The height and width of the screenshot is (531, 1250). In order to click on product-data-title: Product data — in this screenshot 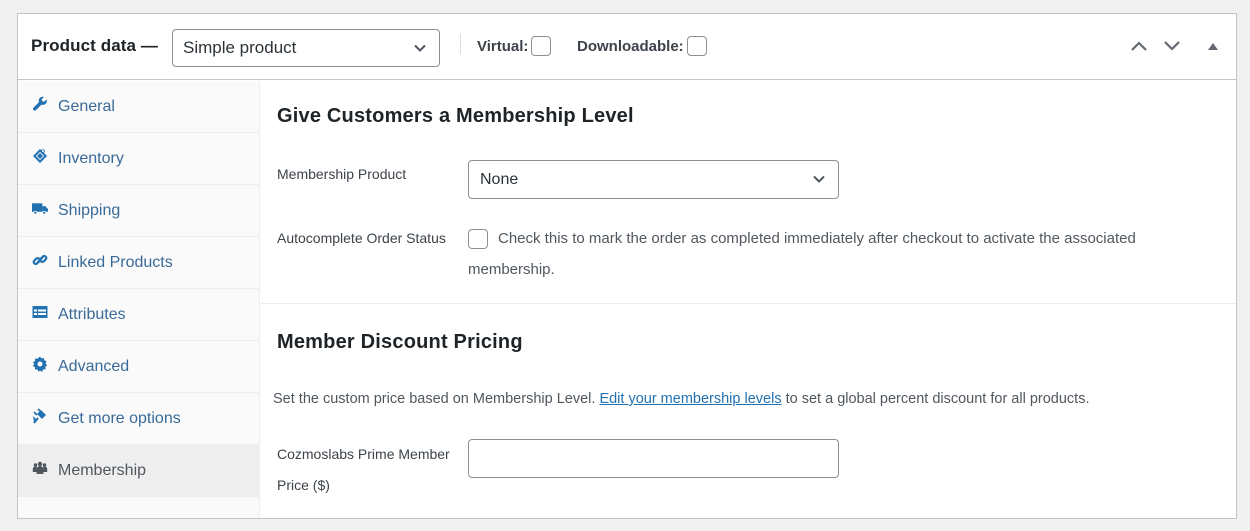, I will do `click(95, 45)`.